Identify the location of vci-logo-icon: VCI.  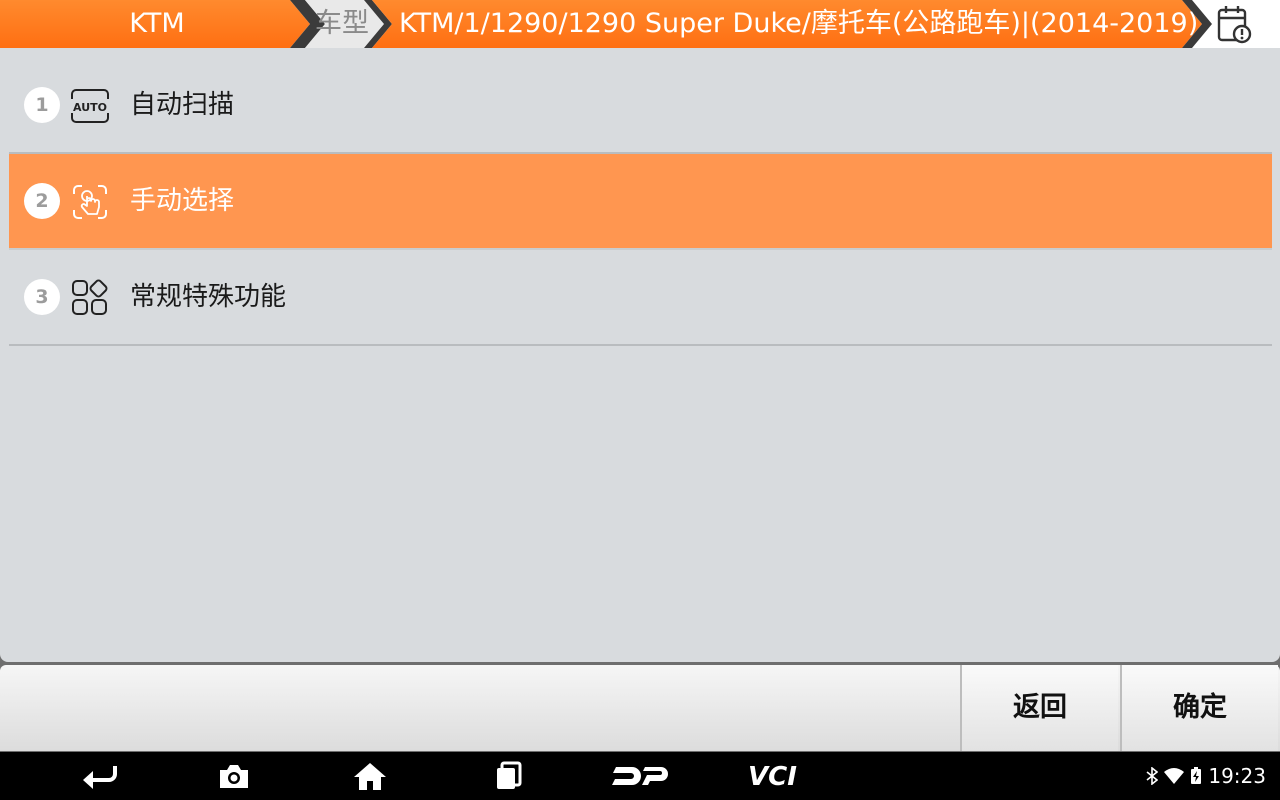
(772, 776).